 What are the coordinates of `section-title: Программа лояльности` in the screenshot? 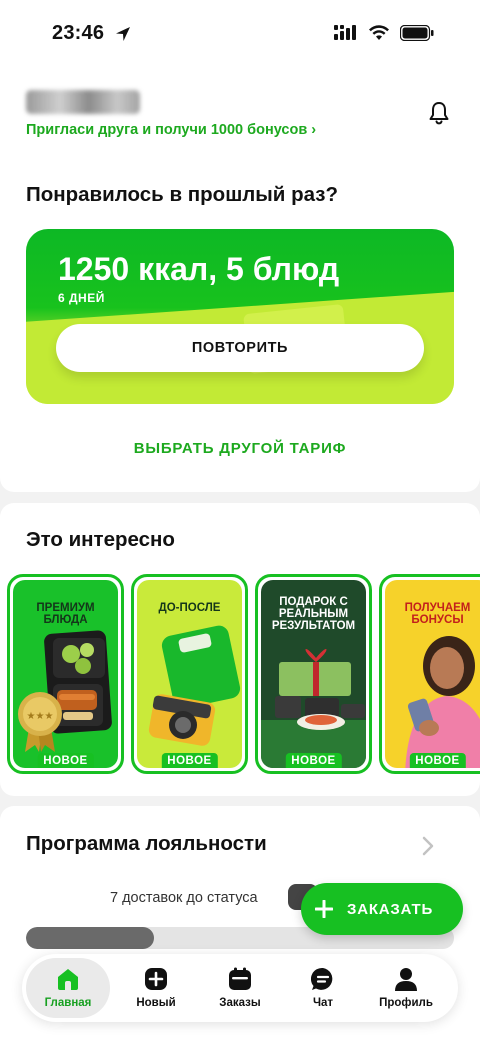 It's located at (146, 843).